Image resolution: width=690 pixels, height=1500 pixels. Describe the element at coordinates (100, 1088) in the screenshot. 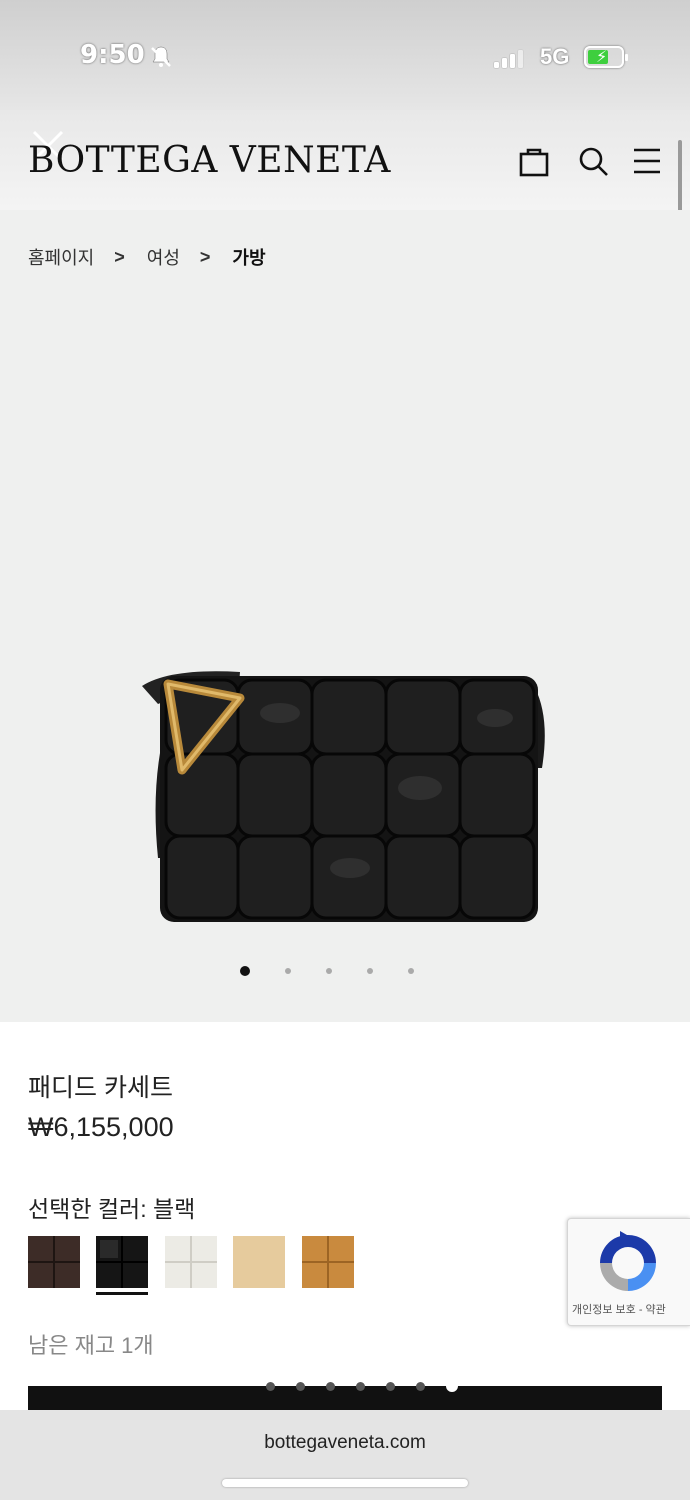

I see `product-name: 패디드 카세트` at that location.